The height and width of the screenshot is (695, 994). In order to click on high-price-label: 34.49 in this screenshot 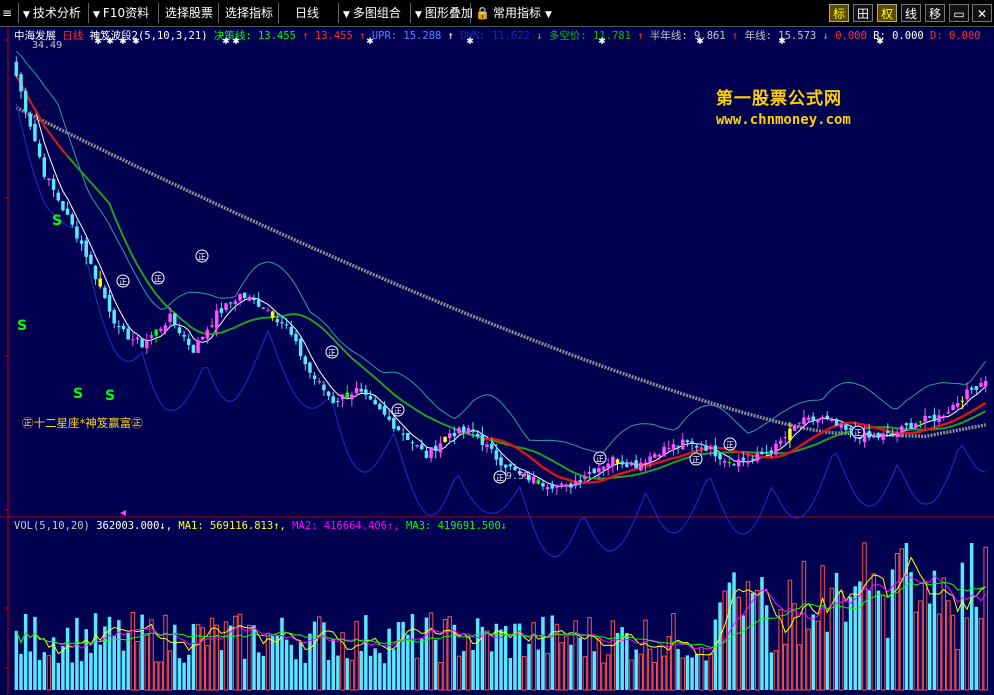, I will do `click(47, 45)`.